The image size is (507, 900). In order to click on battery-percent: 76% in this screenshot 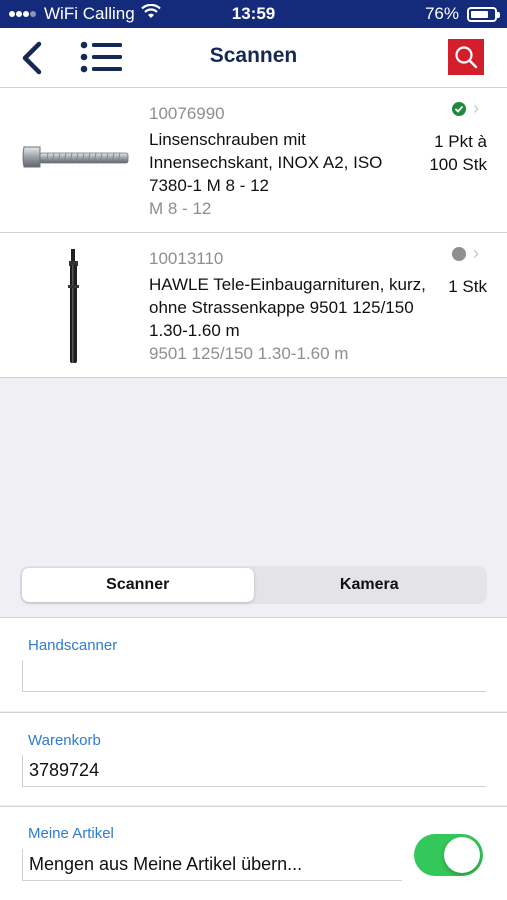, I will do `click(441, 13)`.